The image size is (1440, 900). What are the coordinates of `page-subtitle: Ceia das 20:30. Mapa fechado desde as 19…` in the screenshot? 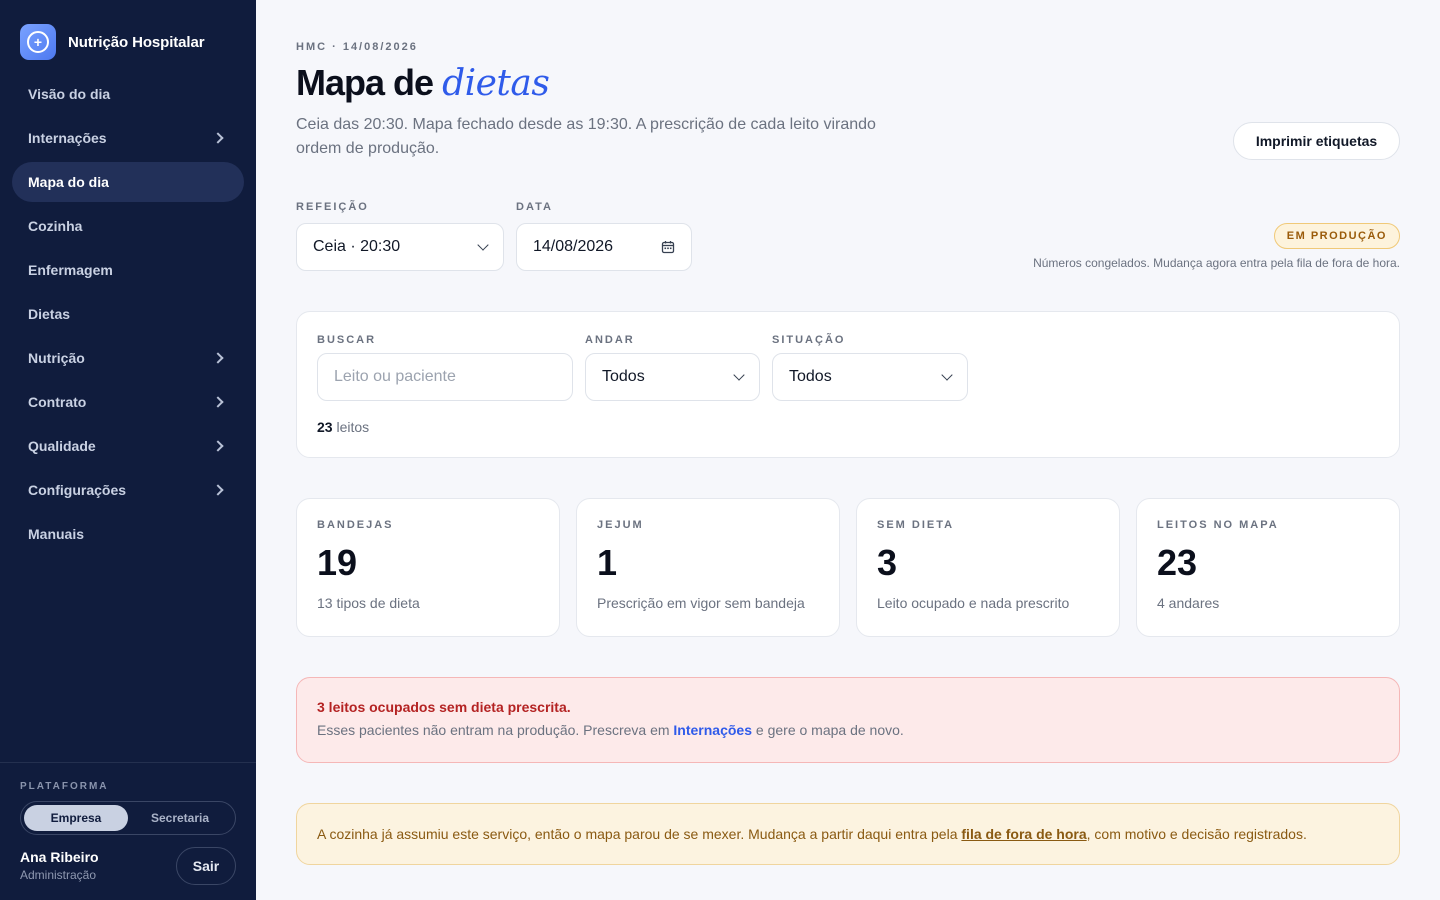 It's located at (586, 136).